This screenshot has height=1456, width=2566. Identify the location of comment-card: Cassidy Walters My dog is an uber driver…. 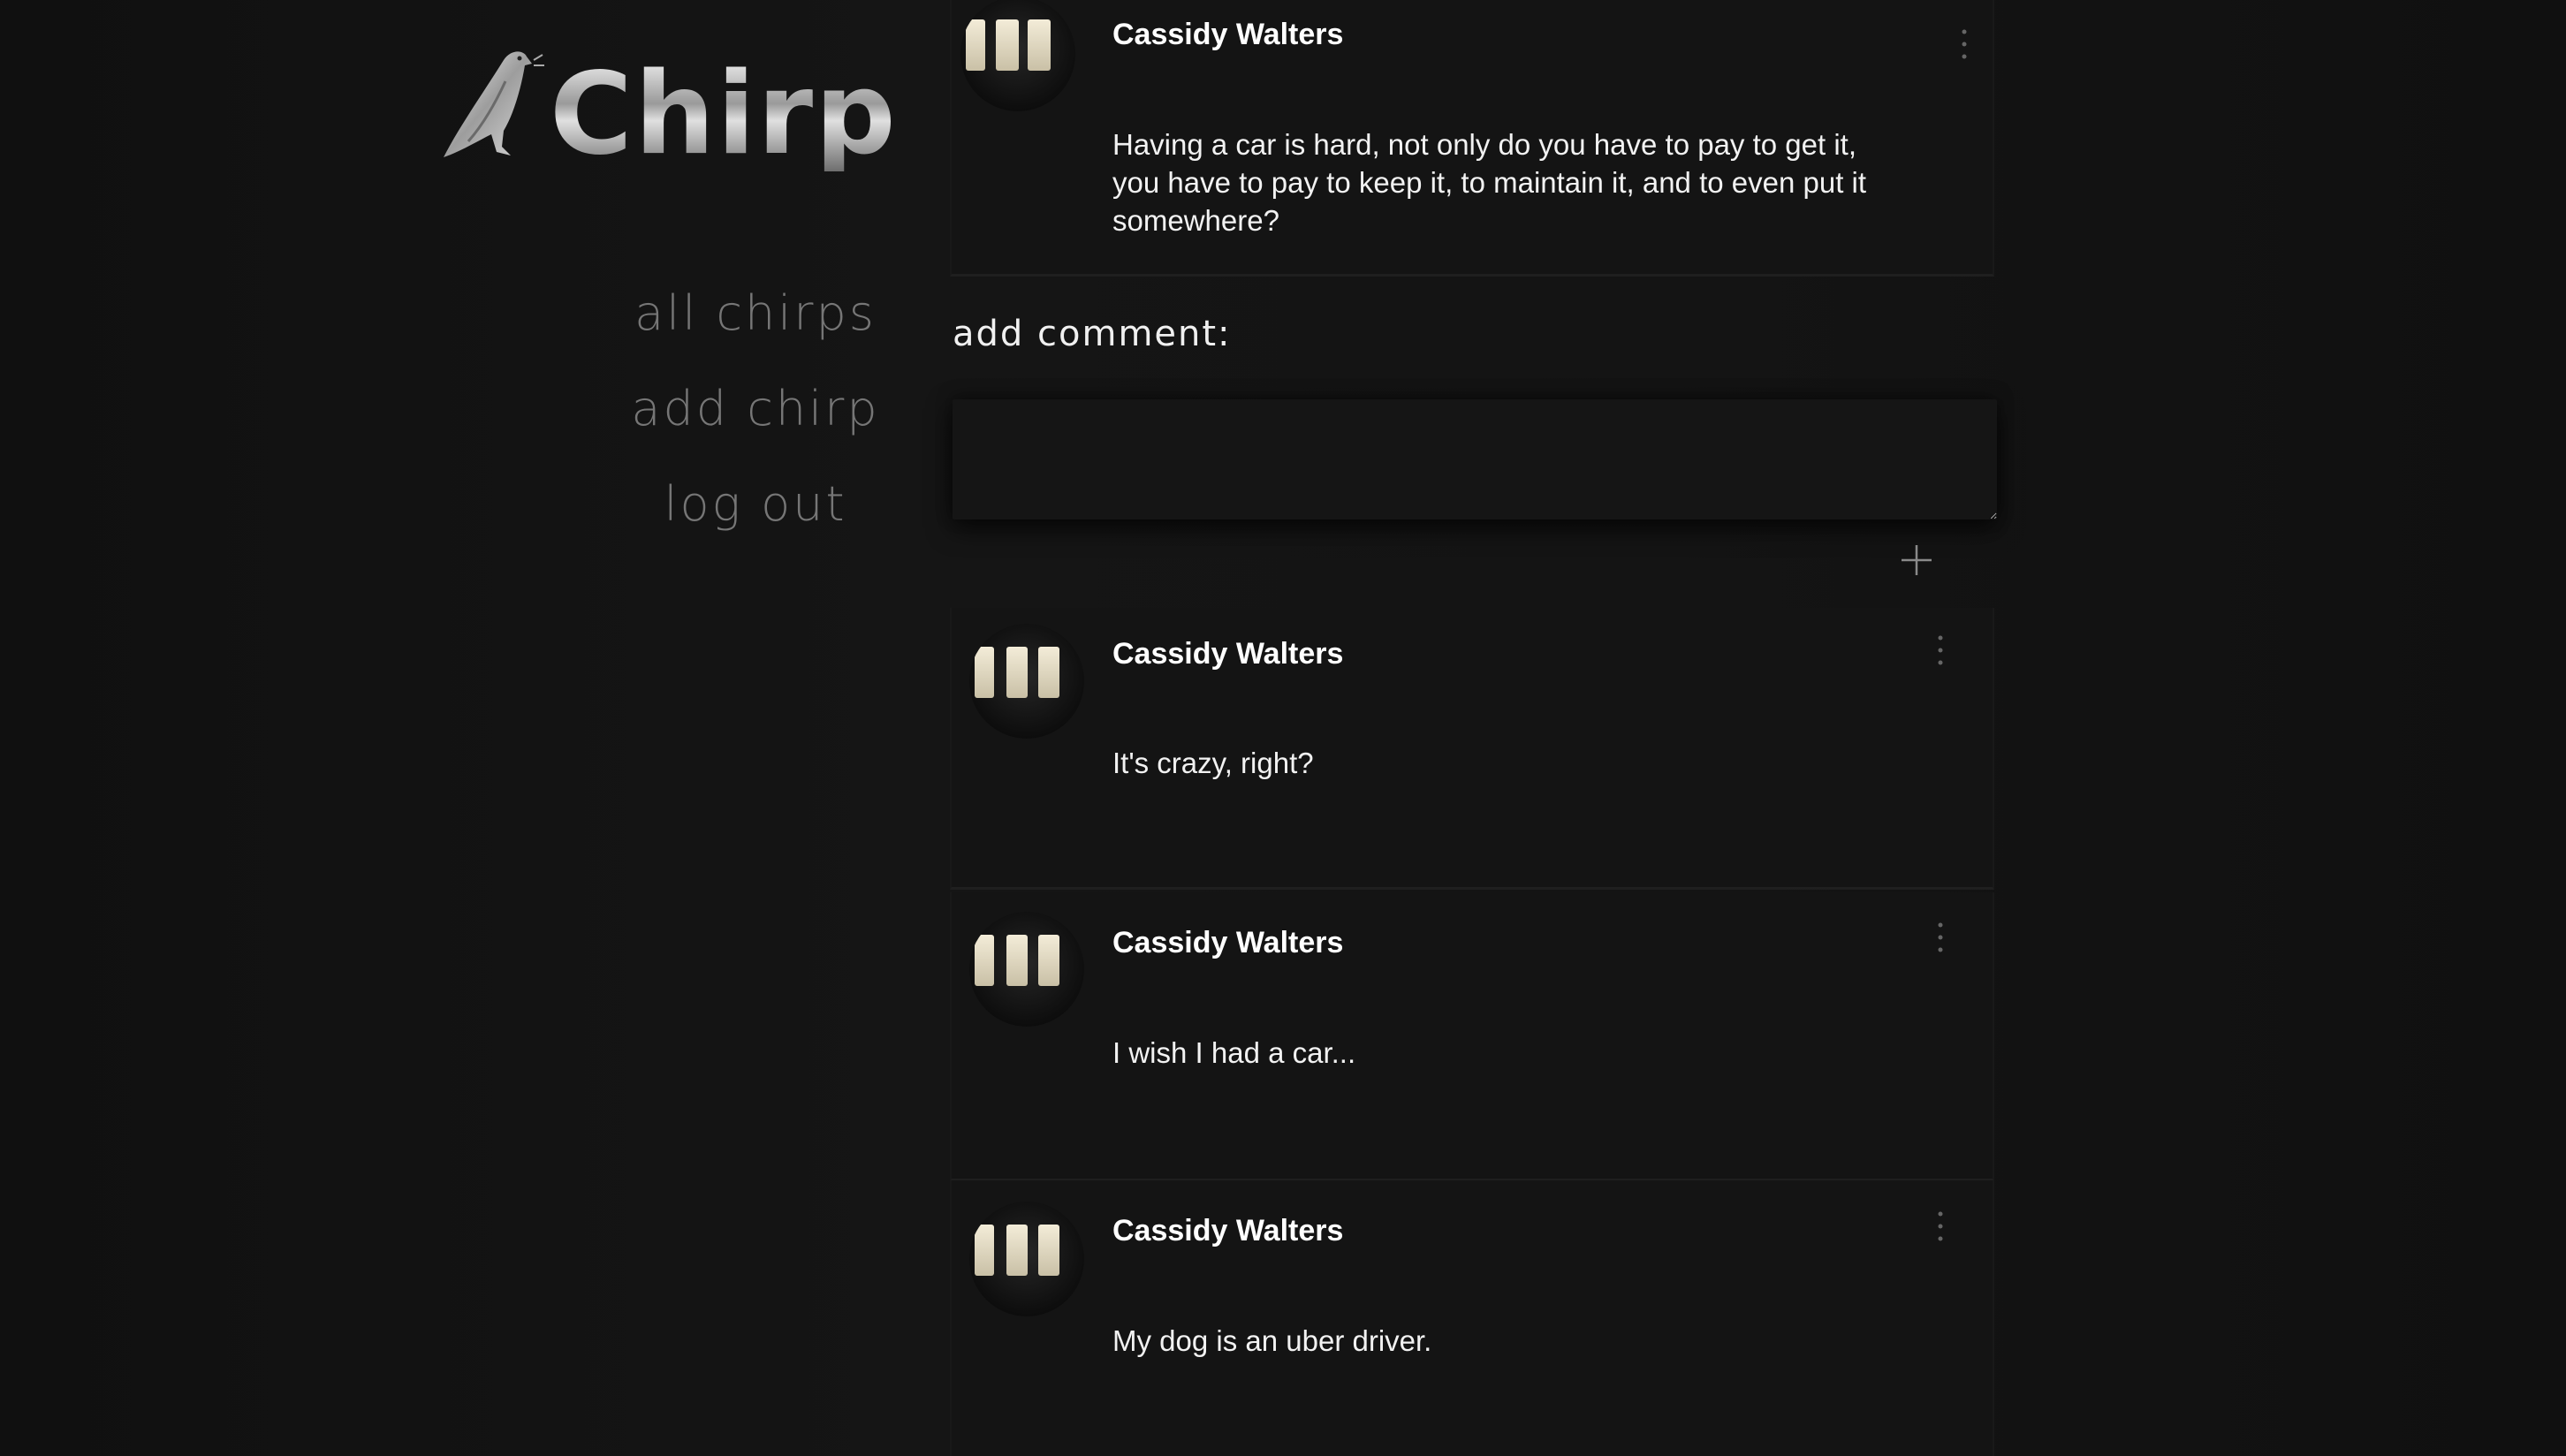
(1472, 1318).